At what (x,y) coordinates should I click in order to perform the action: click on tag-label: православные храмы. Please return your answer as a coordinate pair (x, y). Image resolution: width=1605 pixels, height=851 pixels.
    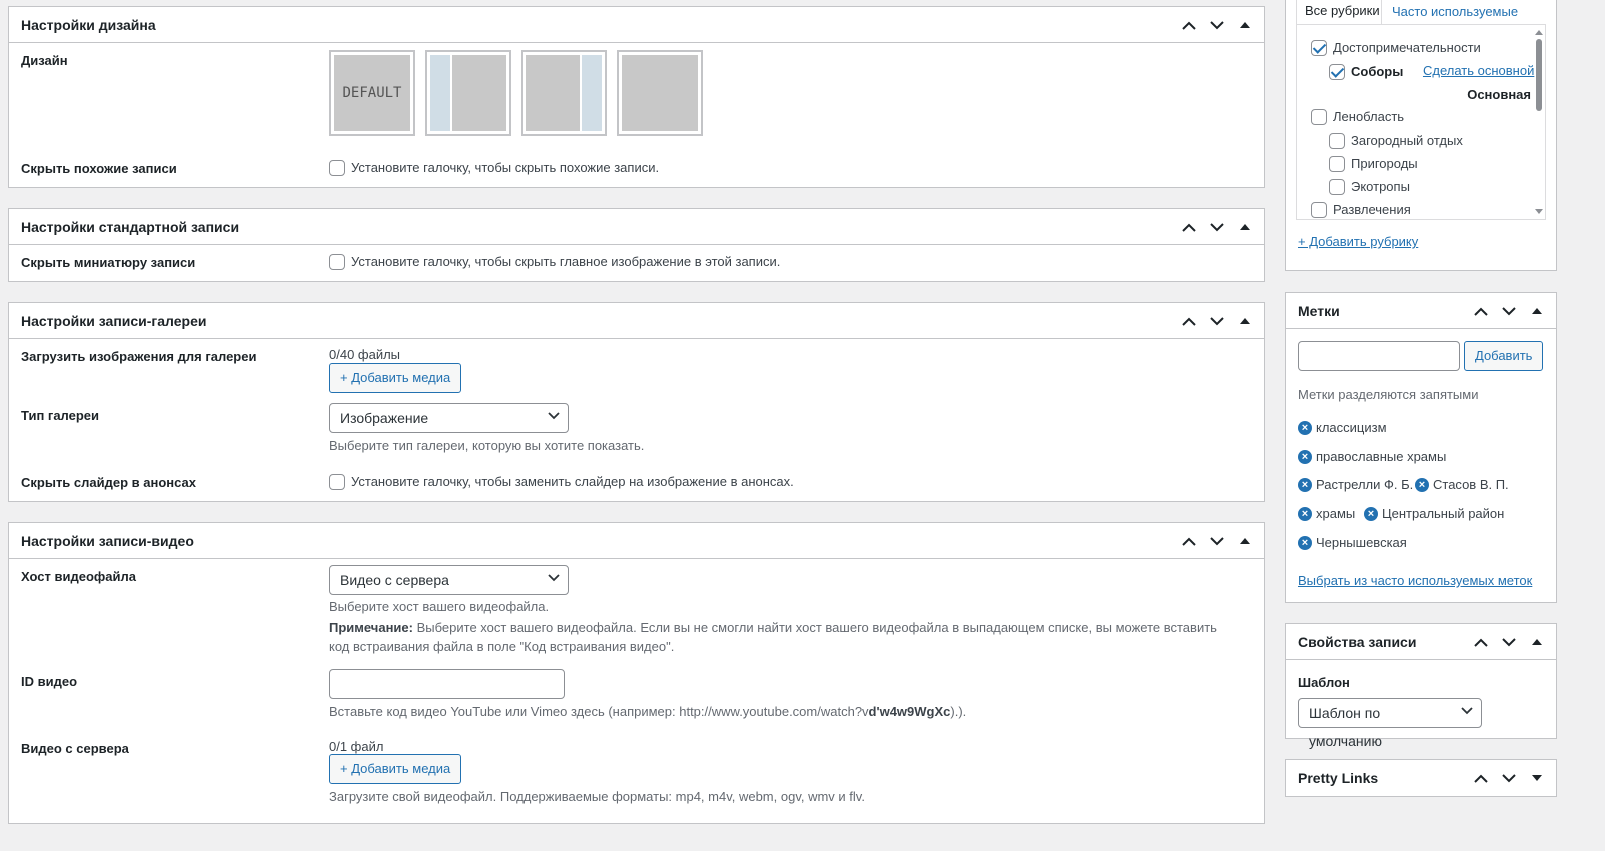
    Looking at the image, I should click on (1381, 457).